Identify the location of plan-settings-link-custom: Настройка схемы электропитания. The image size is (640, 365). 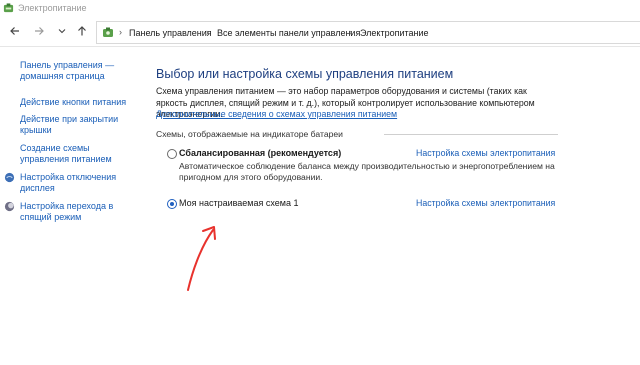
(485, 203).